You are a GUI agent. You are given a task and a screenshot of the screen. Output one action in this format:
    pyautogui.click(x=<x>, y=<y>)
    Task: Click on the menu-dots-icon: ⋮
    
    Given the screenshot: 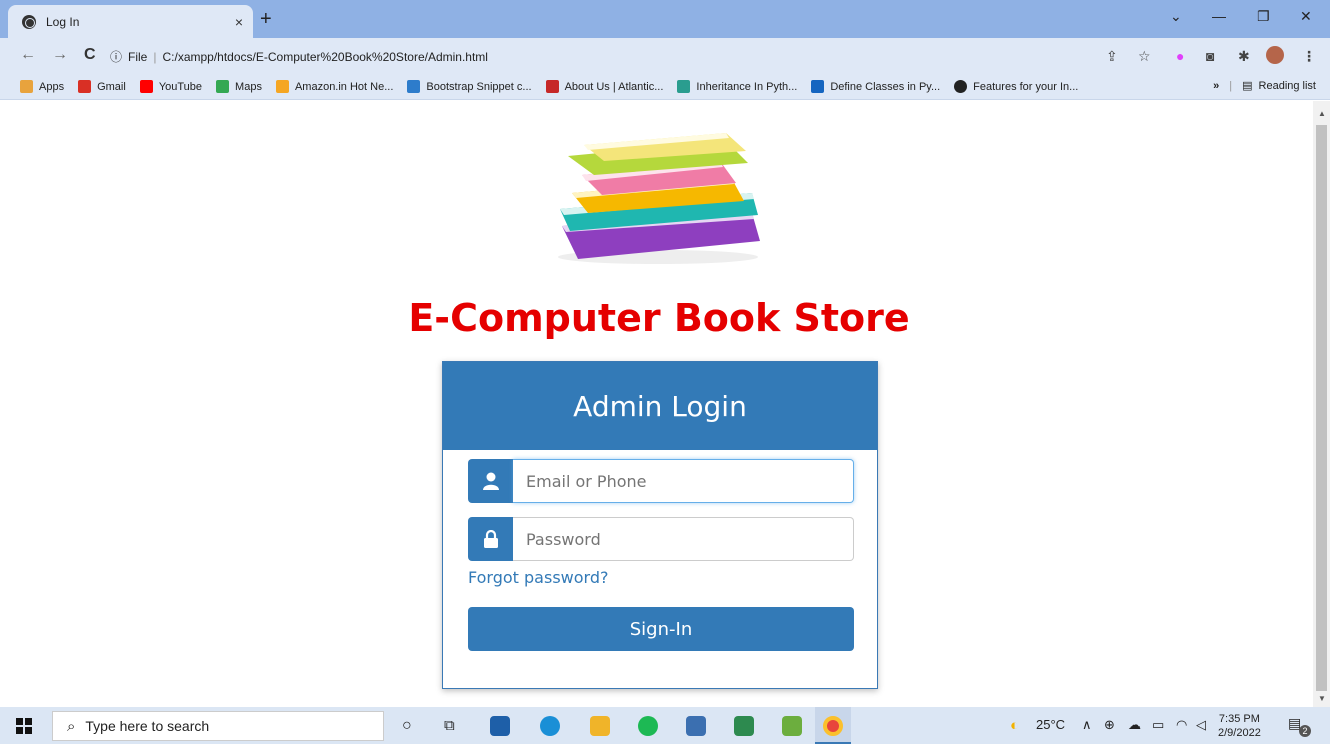 What is the action you would take?
    pyautogui.click(x=1309, y=56)
    